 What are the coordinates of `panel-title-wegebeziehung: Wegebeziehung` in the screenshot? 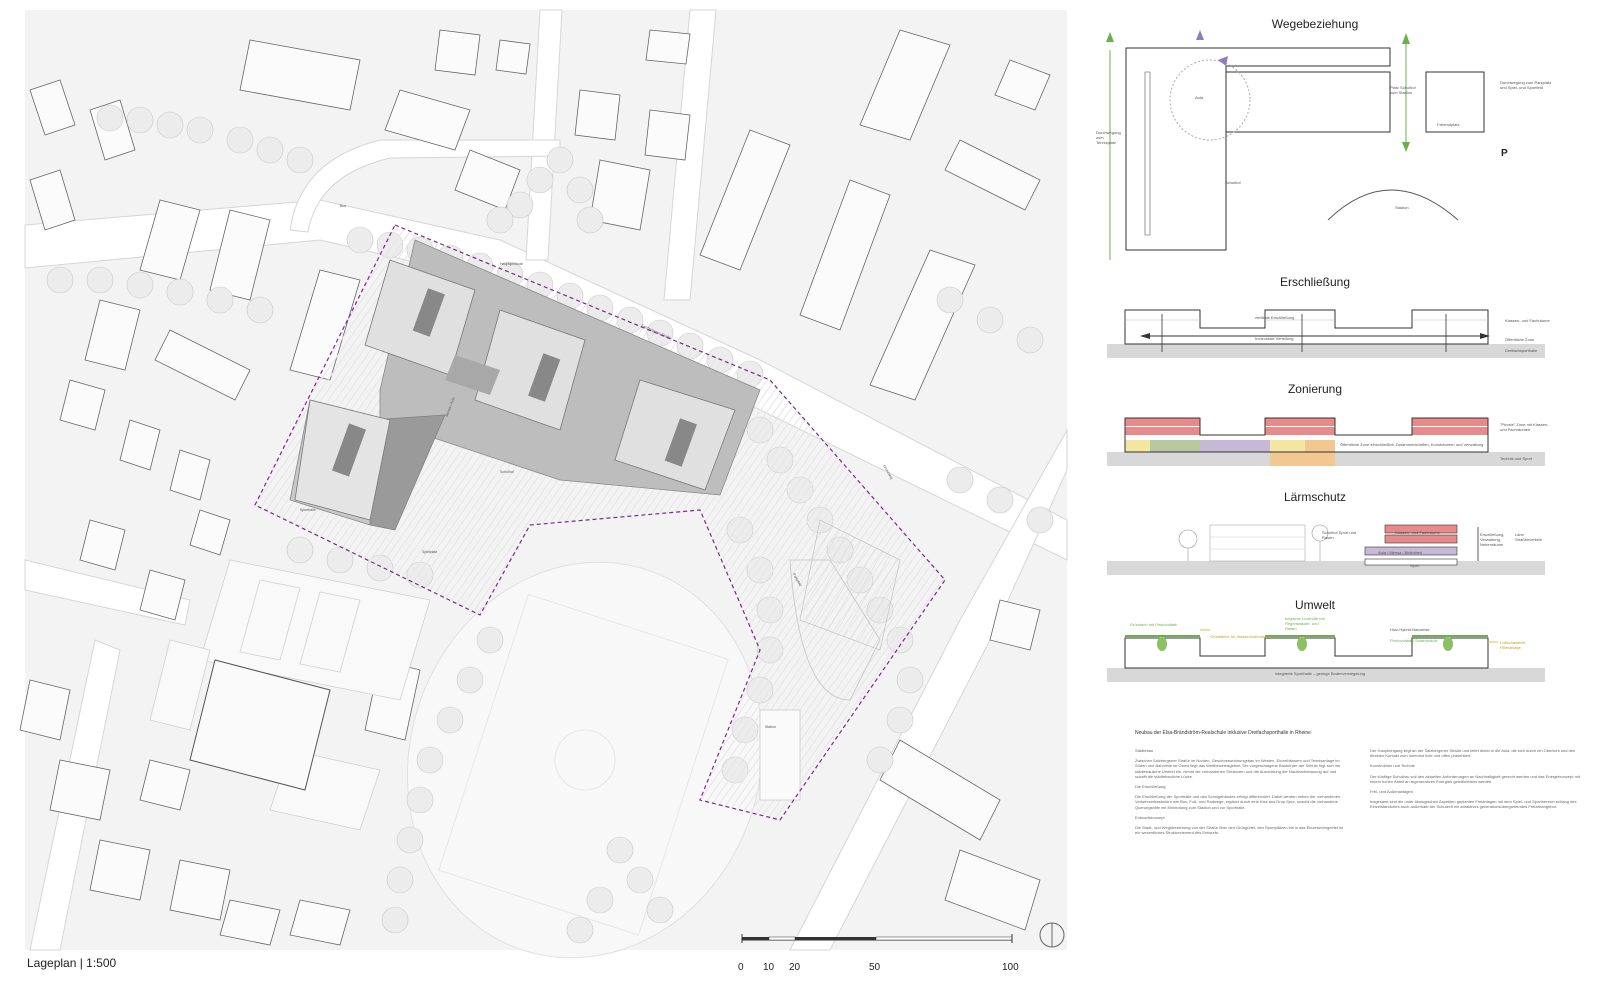 It's located at (1315, 24).